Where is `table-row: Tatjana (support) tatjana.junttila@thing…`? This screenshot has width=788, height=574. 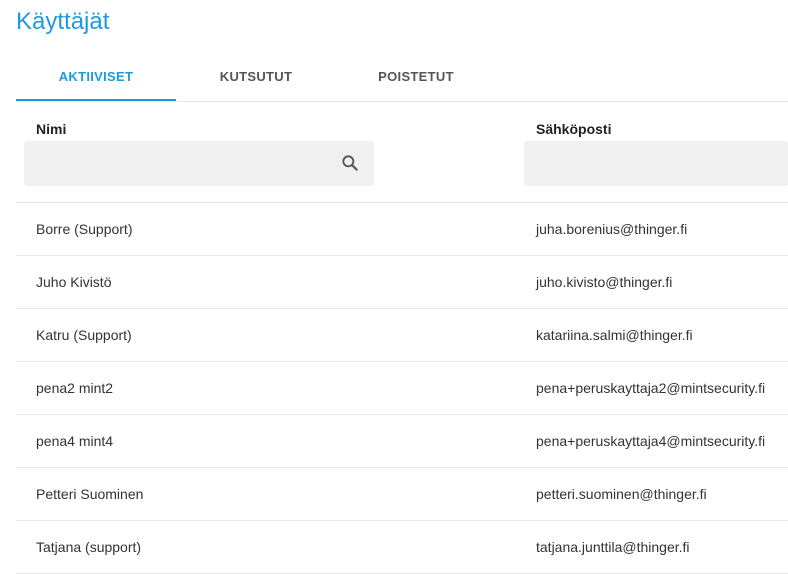
table-row: Tatjana (support) tatjana.junttila@thing… is located at coordinates (402, 547).